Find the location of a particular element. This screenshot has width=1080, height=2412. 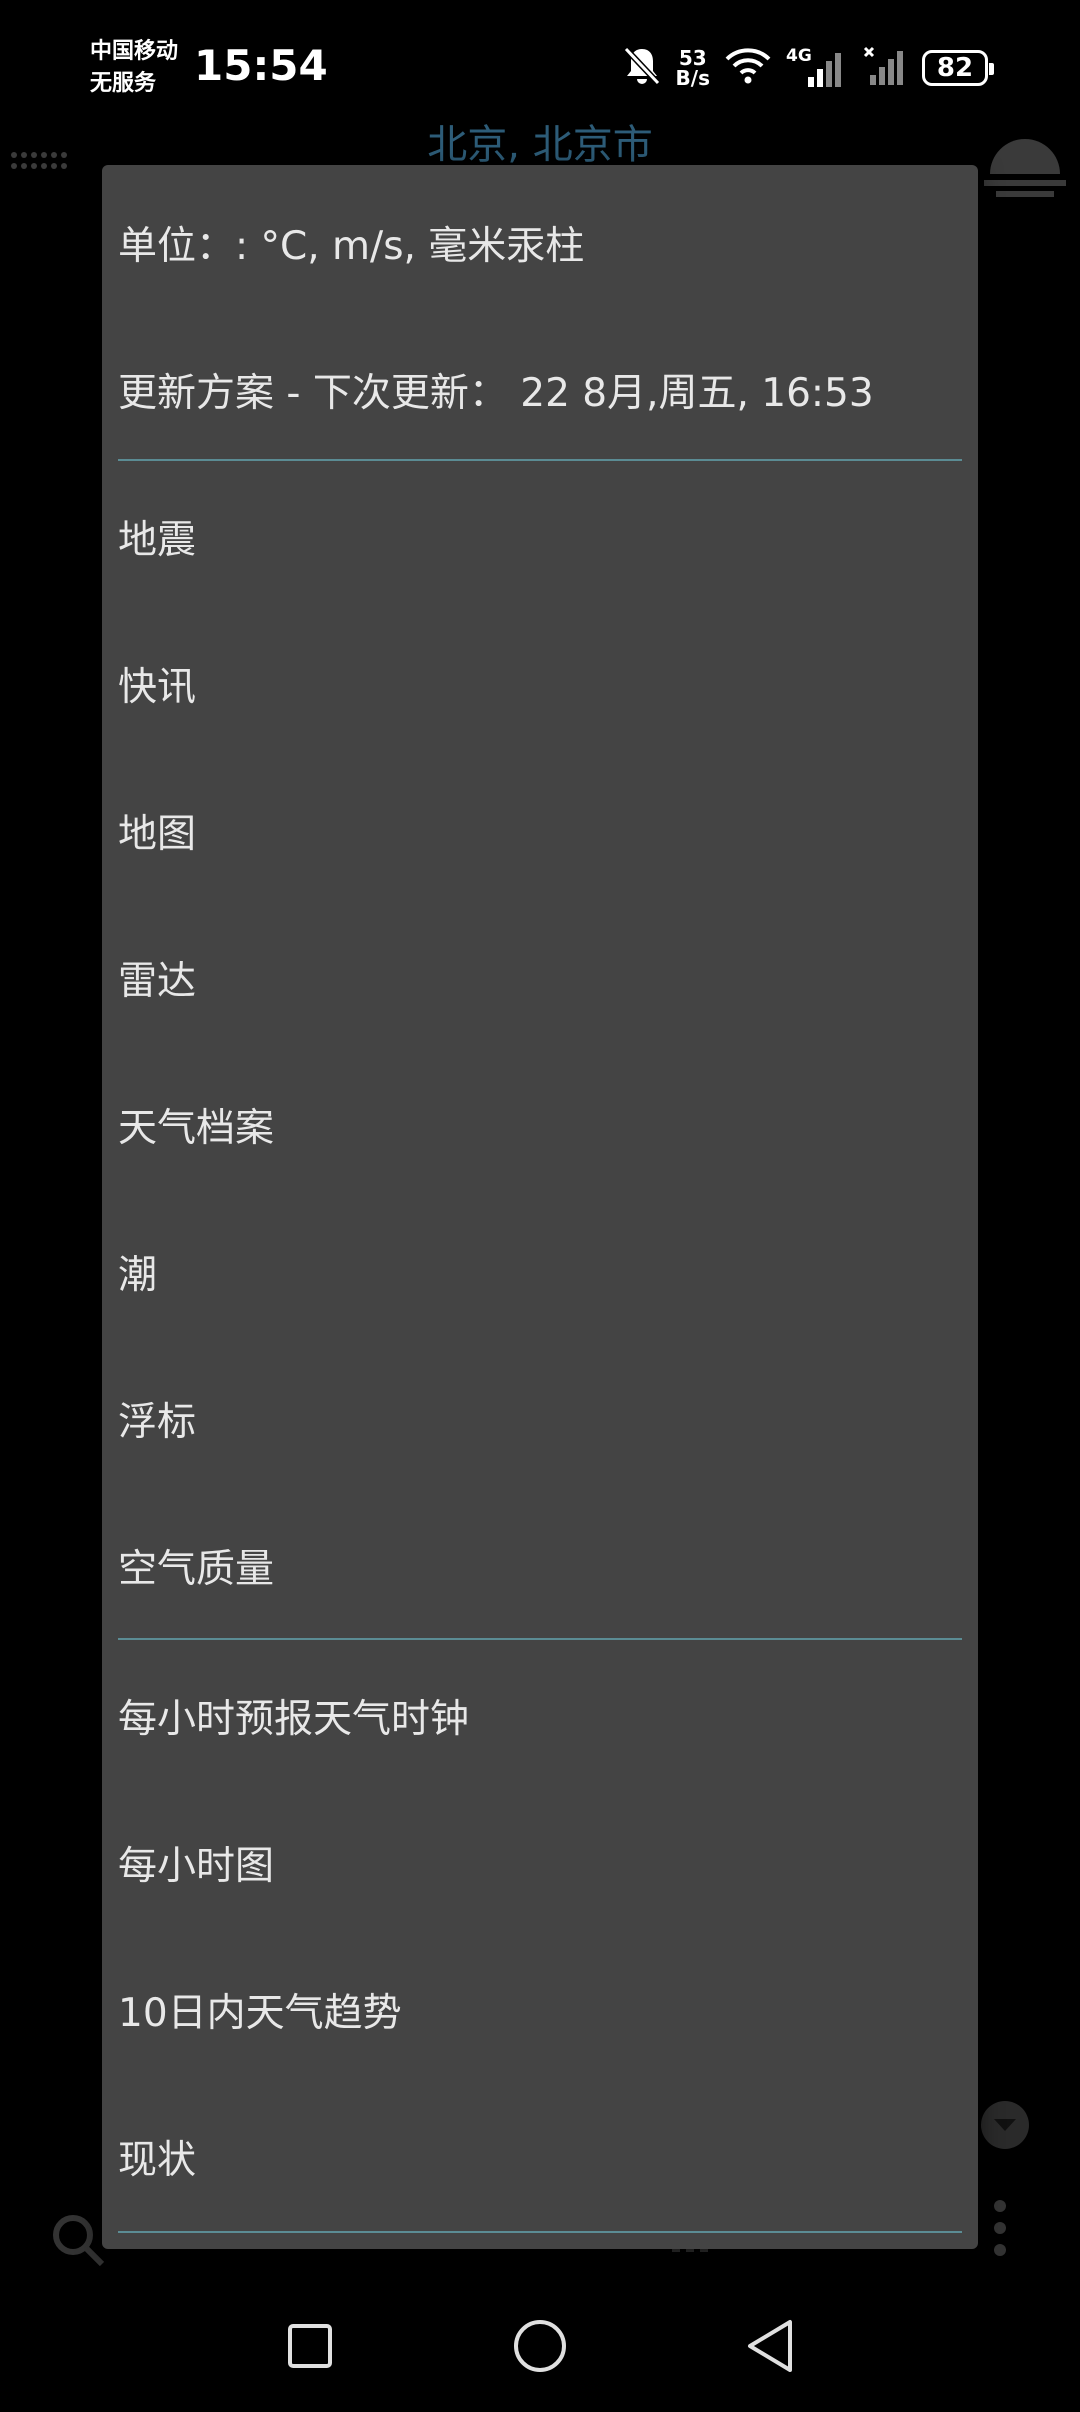

bell-muted-icon is located at coordinates (642, 68).